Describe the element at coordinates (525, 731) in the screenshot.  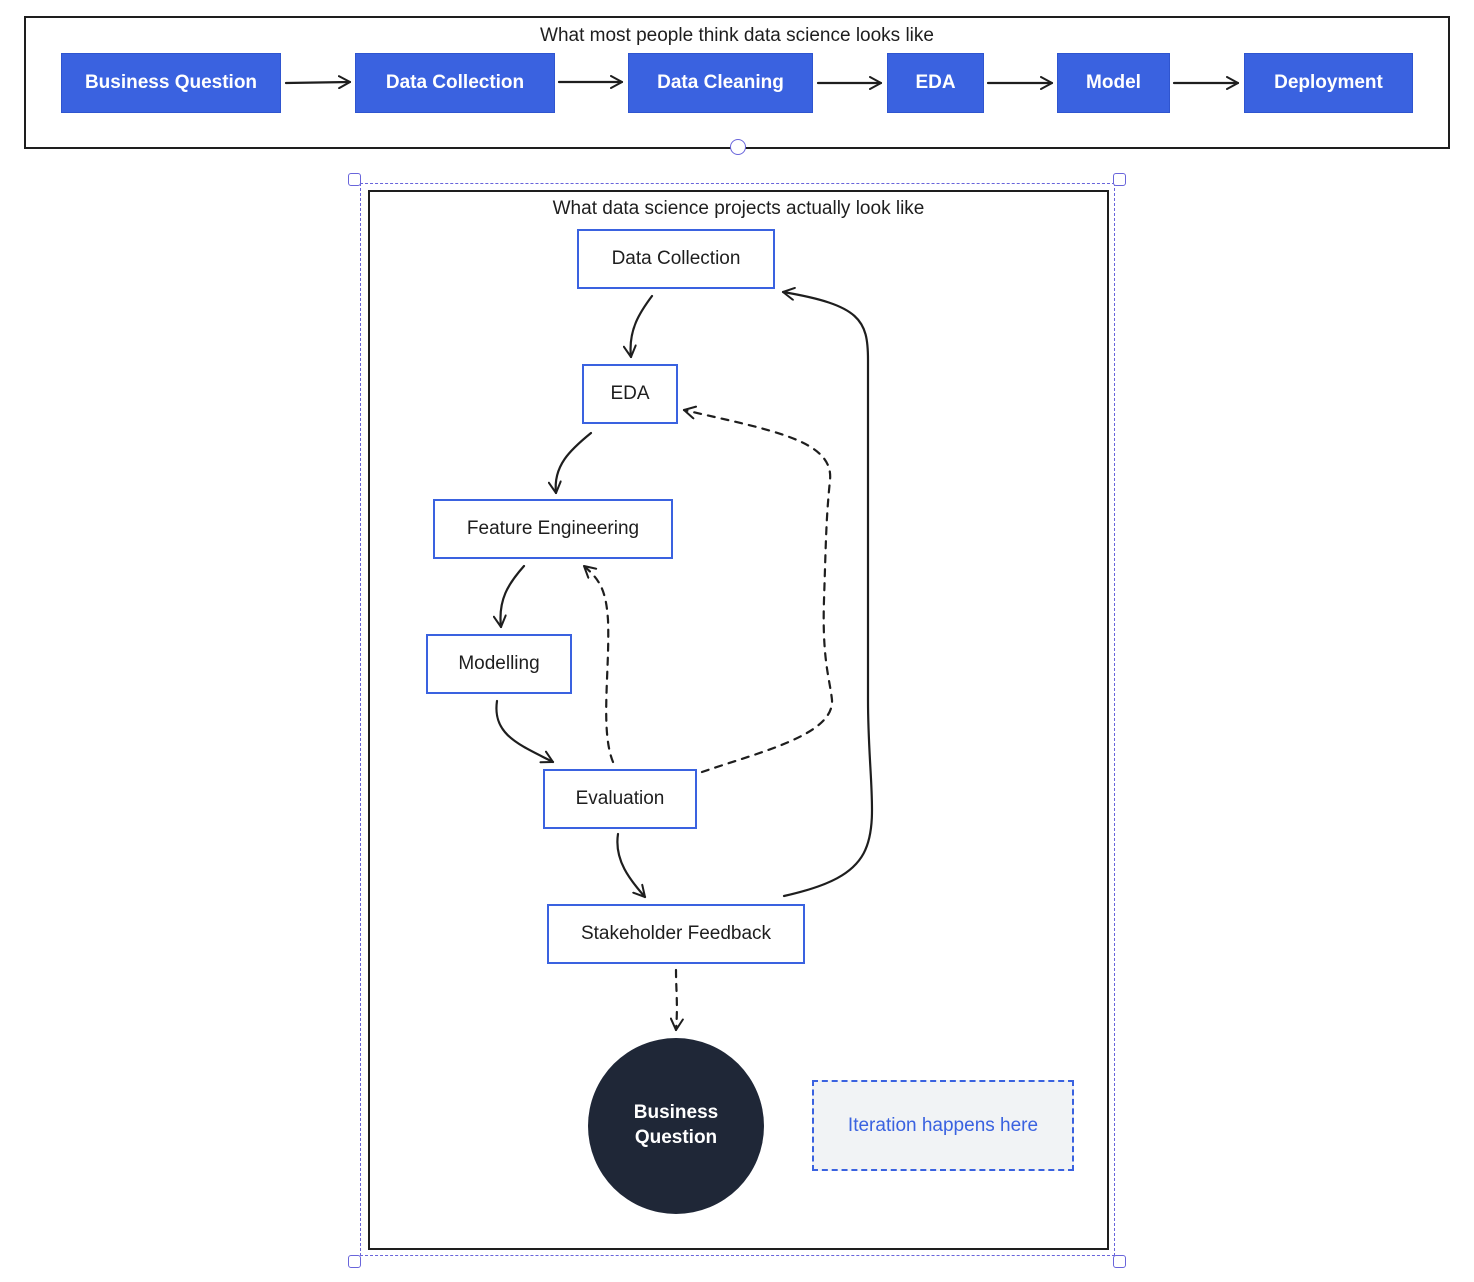
I see `arrow-modelling-to-evaluation` at that location.